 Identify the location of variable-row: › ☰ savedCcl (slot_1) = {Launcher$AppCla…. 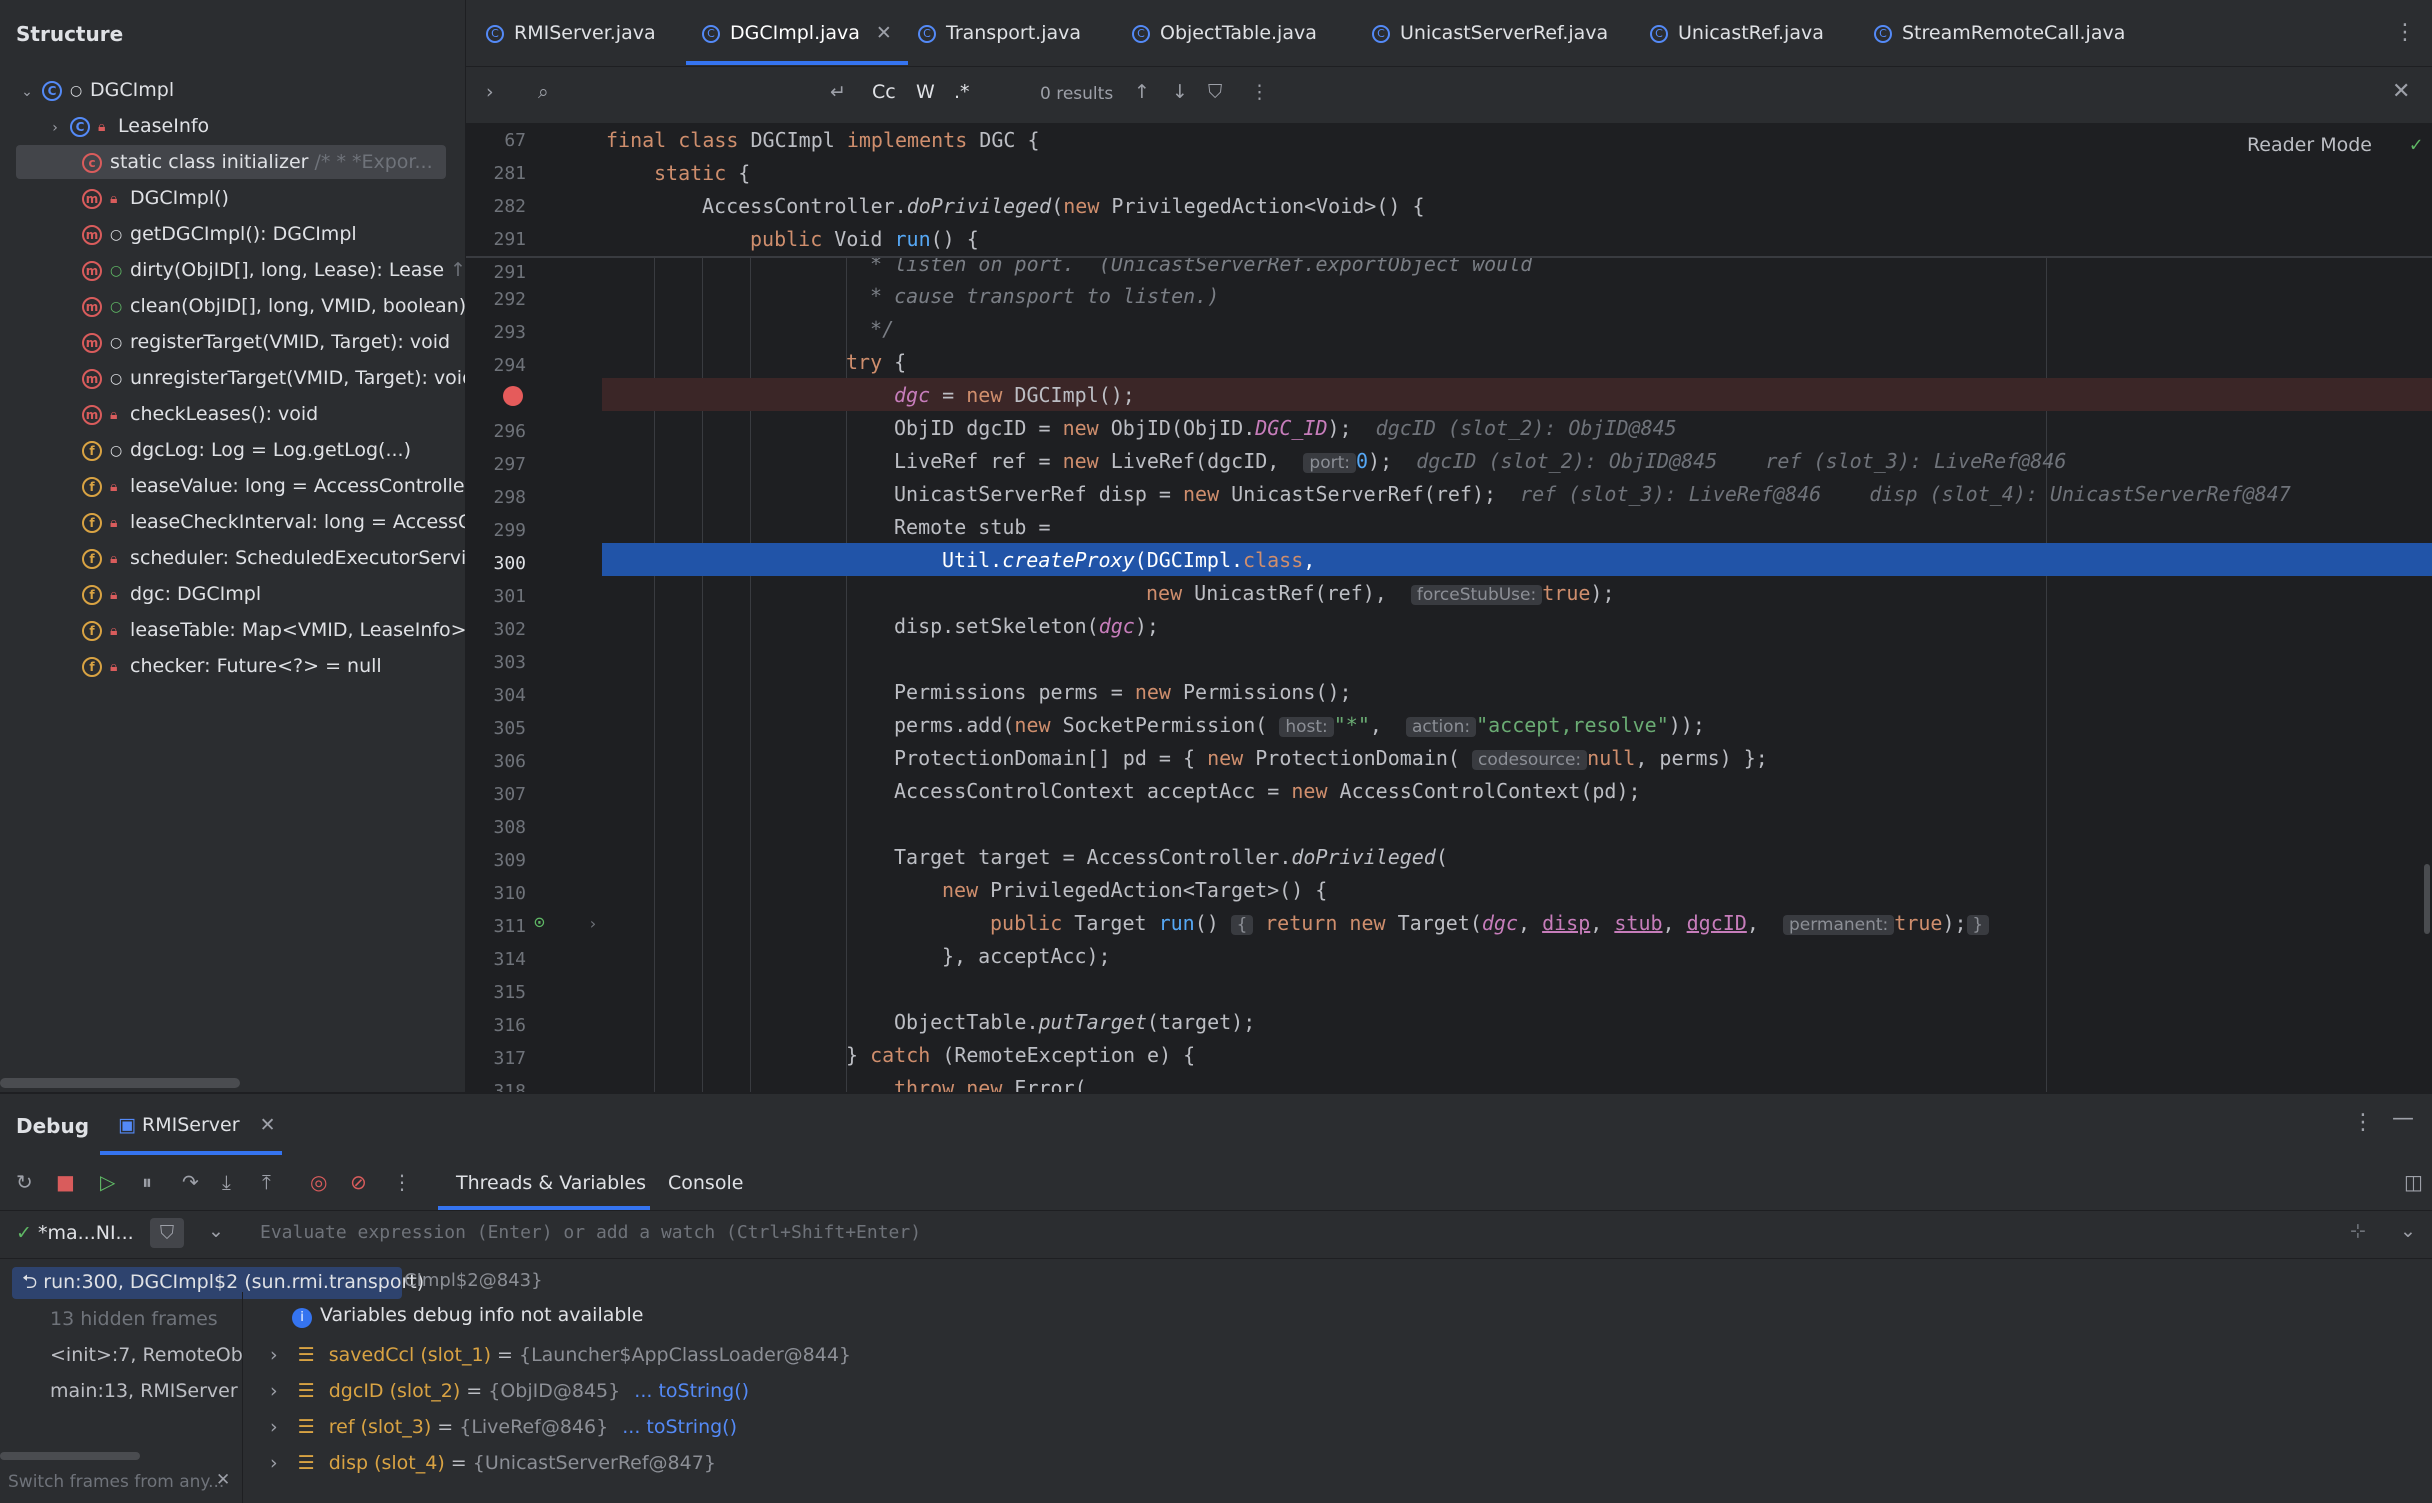
(560, 1355).